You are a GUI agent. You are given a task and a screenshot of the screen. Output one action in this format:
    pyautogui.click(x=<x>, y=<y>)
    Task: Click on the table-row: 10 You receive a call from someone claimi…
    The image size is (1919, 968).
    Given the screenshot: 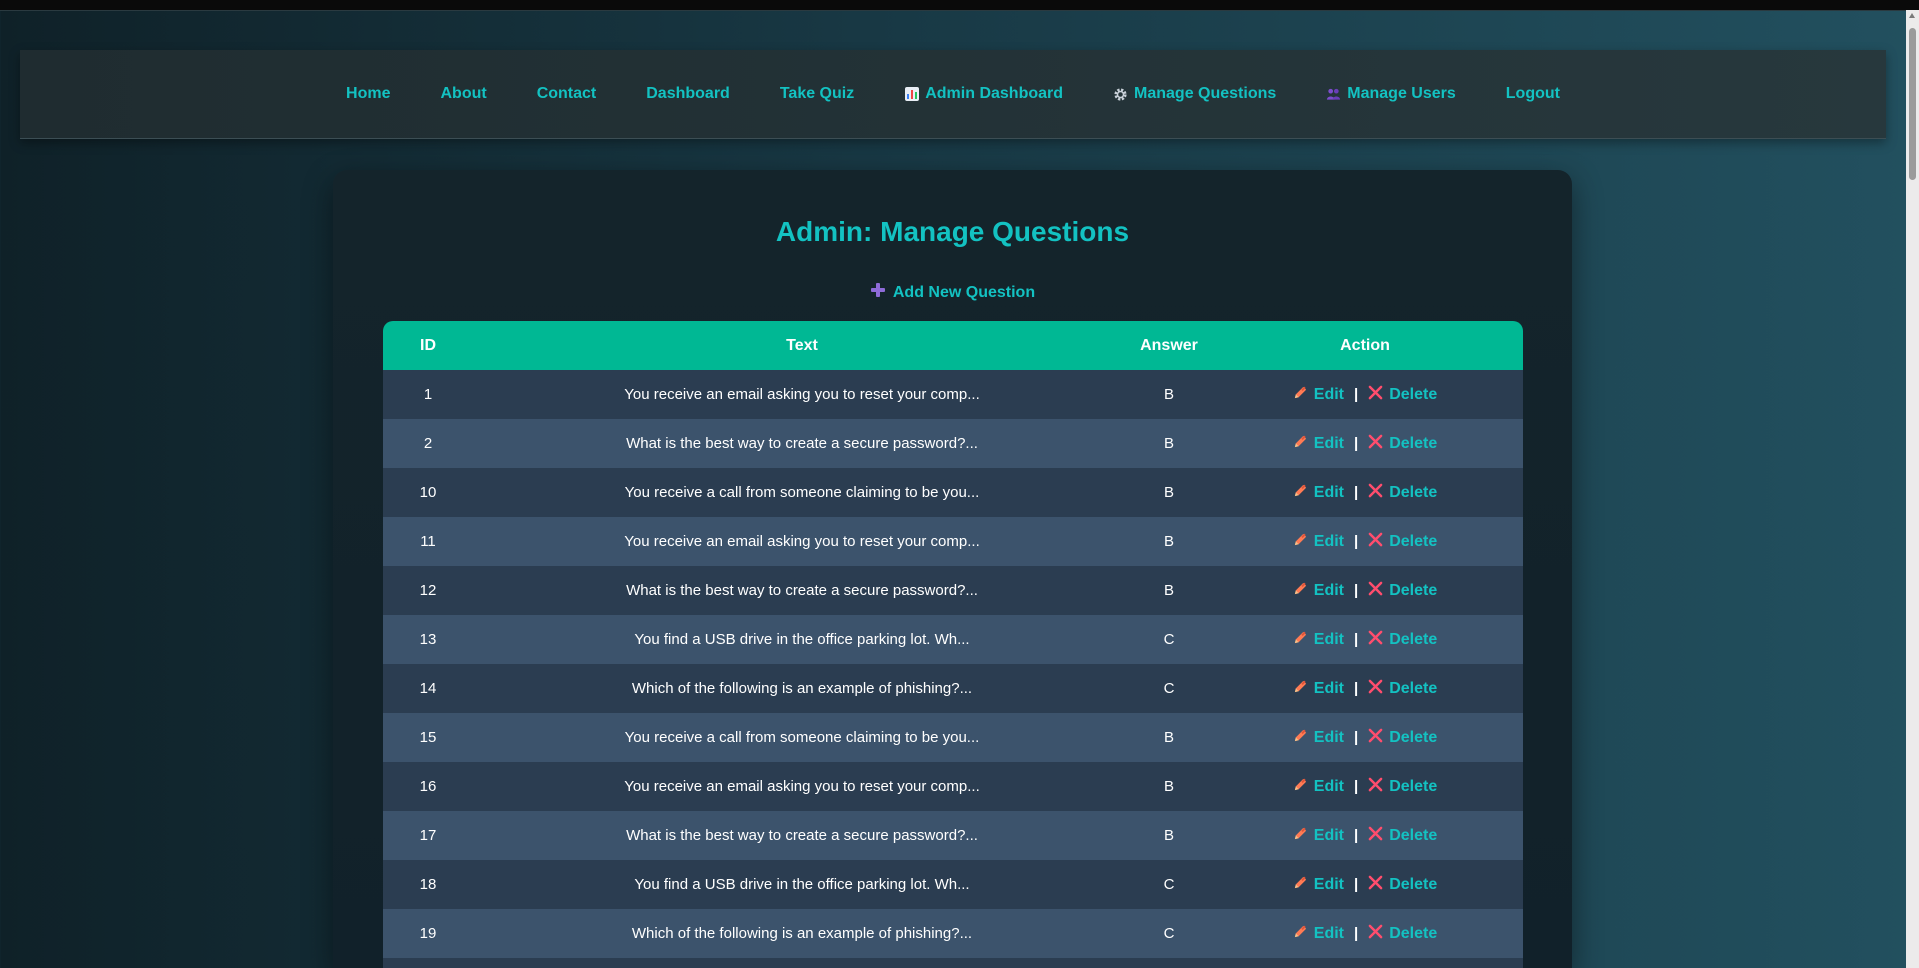 What is the action you would take?
    pyautogui.click(x=953, y=492)
    